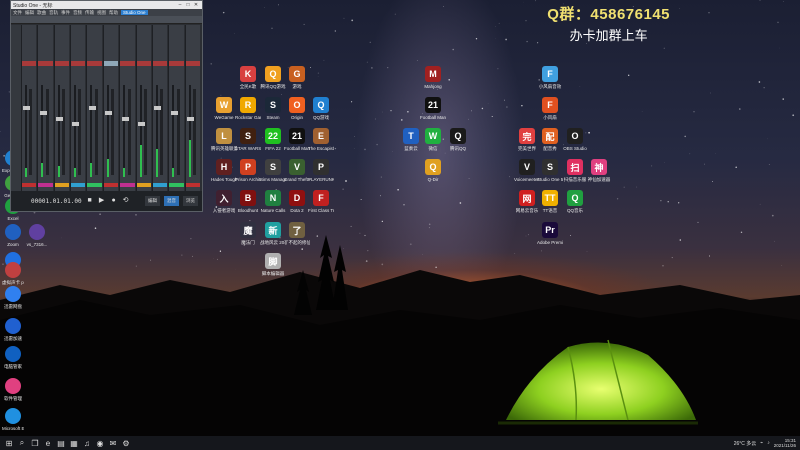  I want to click on desktop-icon: M Mahjong, so click(433, 77).